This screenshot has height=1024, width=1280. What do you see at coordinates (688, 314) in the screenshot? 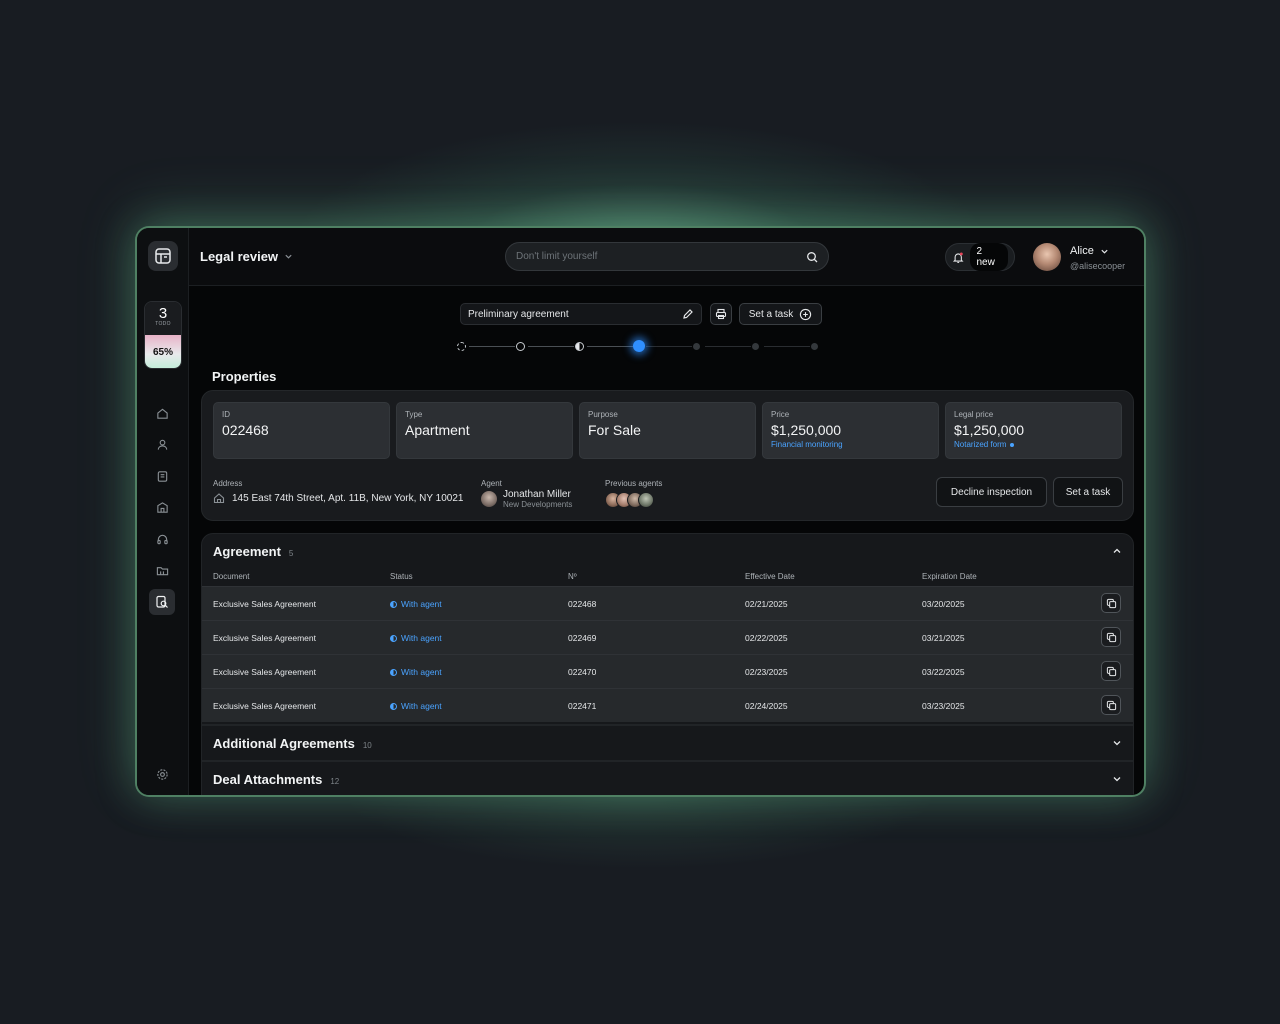
I see `pencil-icon` at bounding box center [688, 314].